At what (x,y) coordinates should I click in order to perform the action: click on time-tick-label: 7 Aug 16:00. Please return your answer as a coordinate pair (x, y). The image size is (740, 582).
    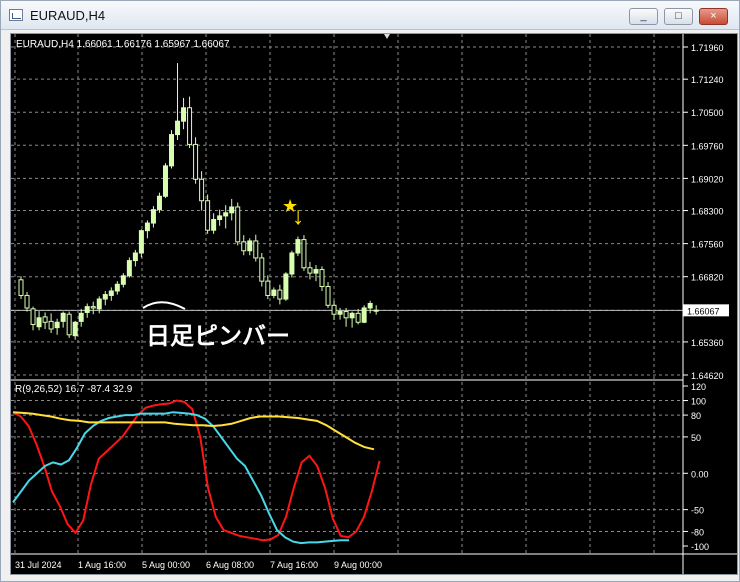
    Looking at the image, I should click on (294, 565).